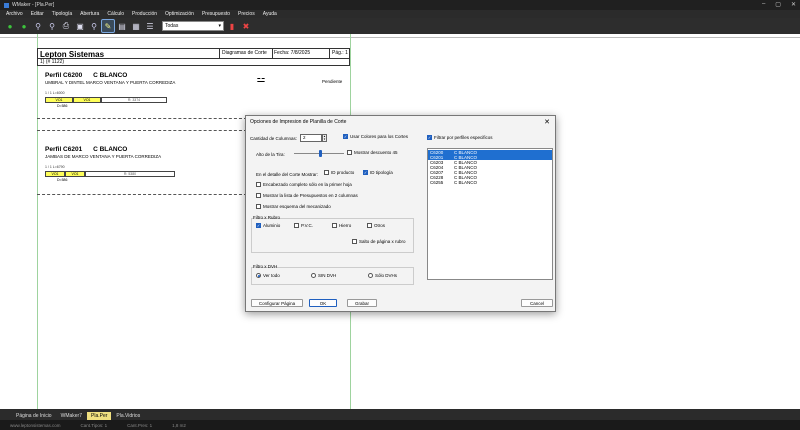  Describe the element at coordinates (270, 154) in the screenshot. I see `strip-height-label: Alto de la Tira:` at that location.